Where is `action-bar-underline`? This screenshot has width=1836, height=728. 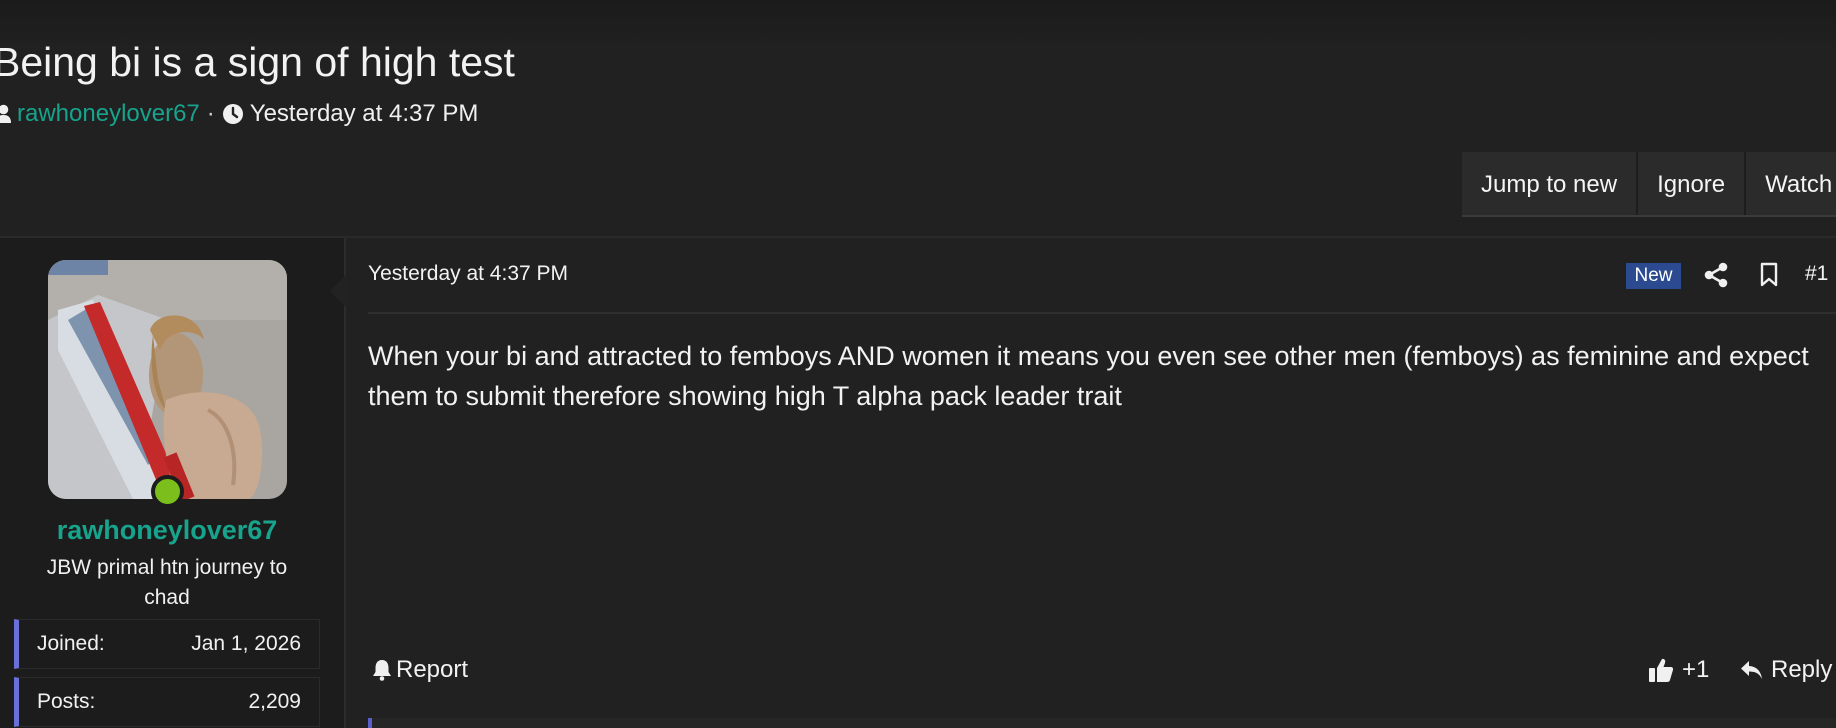 action-bar-underline is located at coordinates (1649, 216).